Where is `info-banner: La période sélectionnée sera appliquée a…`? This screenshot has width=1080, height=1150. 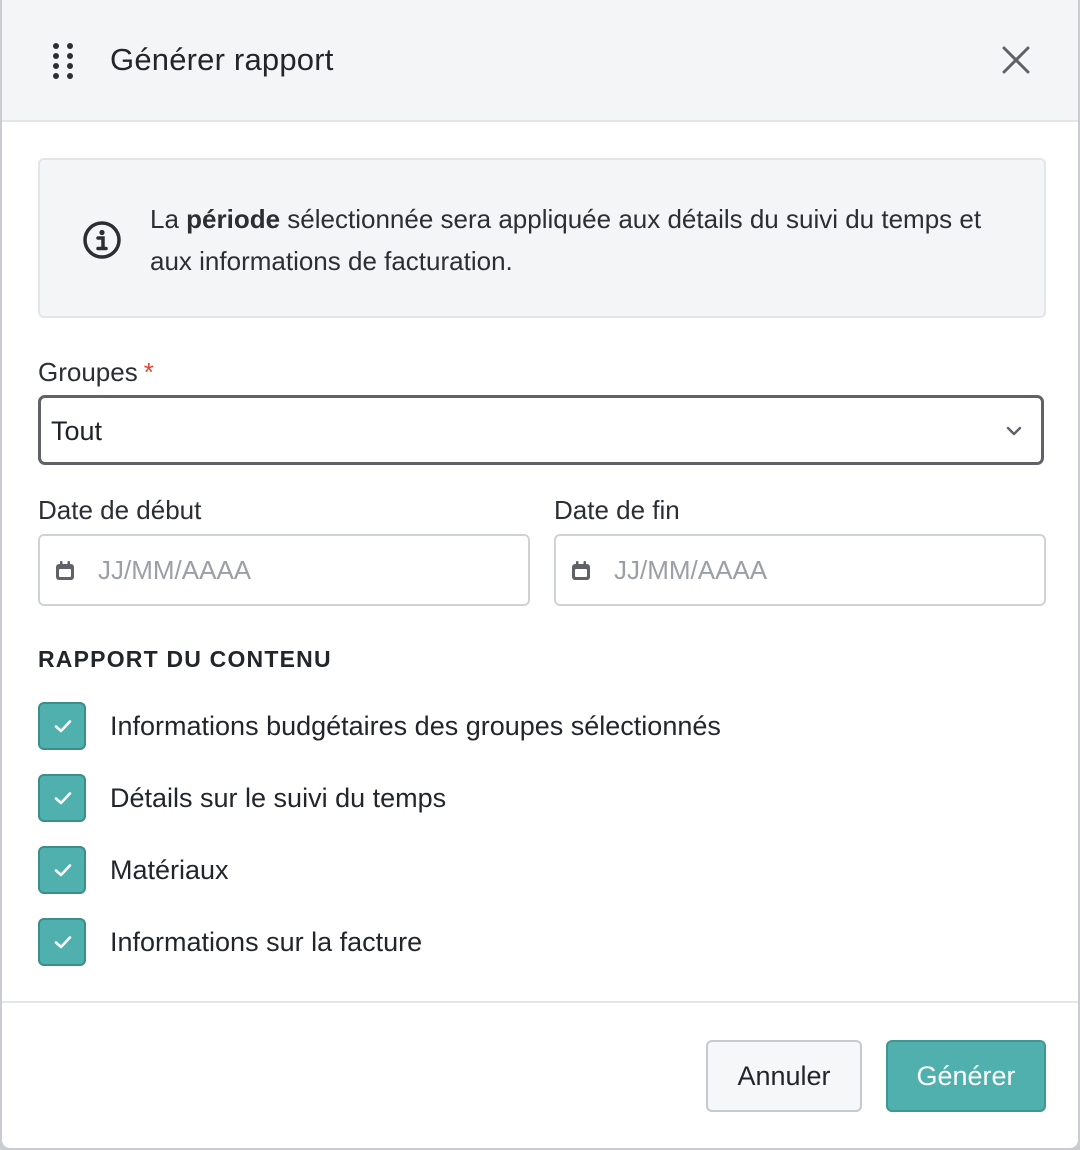 info-banner: La période sélectionnée sera appliquée a… is located at coordinates (542, 238).